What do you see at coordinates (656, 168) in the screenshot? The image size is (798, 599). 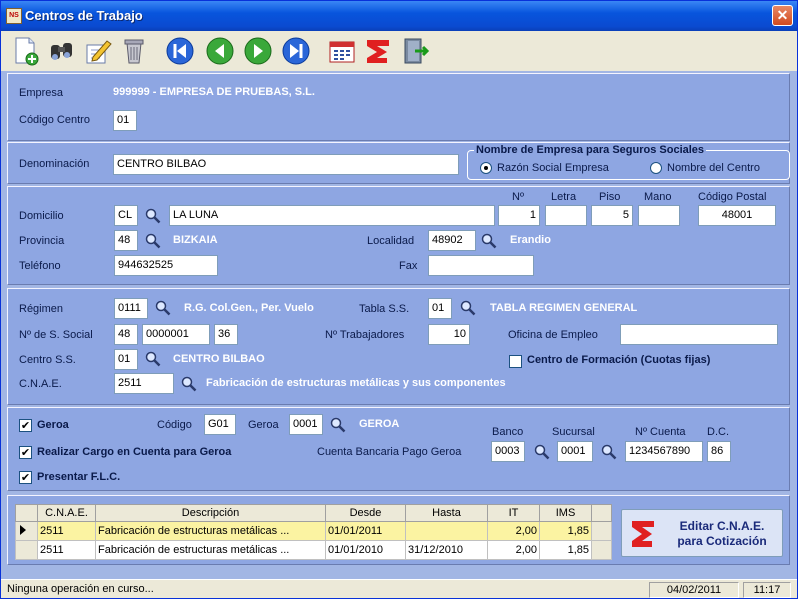 I see `nombre-centro-radio` at bounding box center [656, 168].